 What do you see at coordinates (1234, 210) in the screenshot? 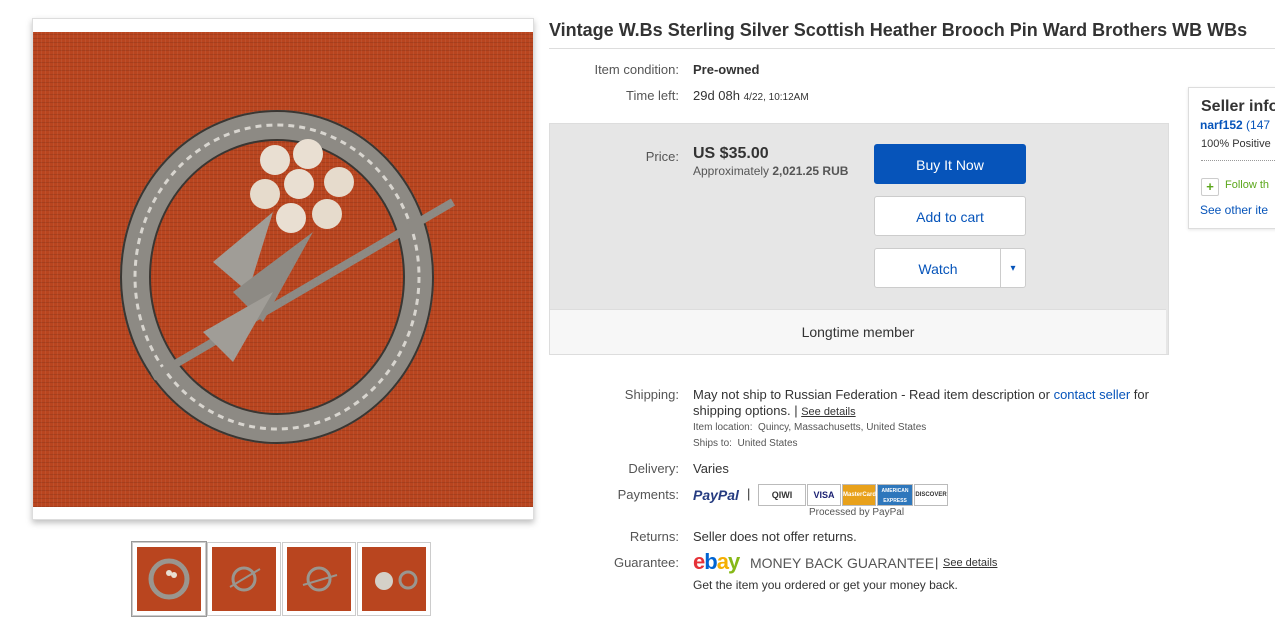
I see `see-other-items-link: See other ite` at bounding box center [1234, 210].